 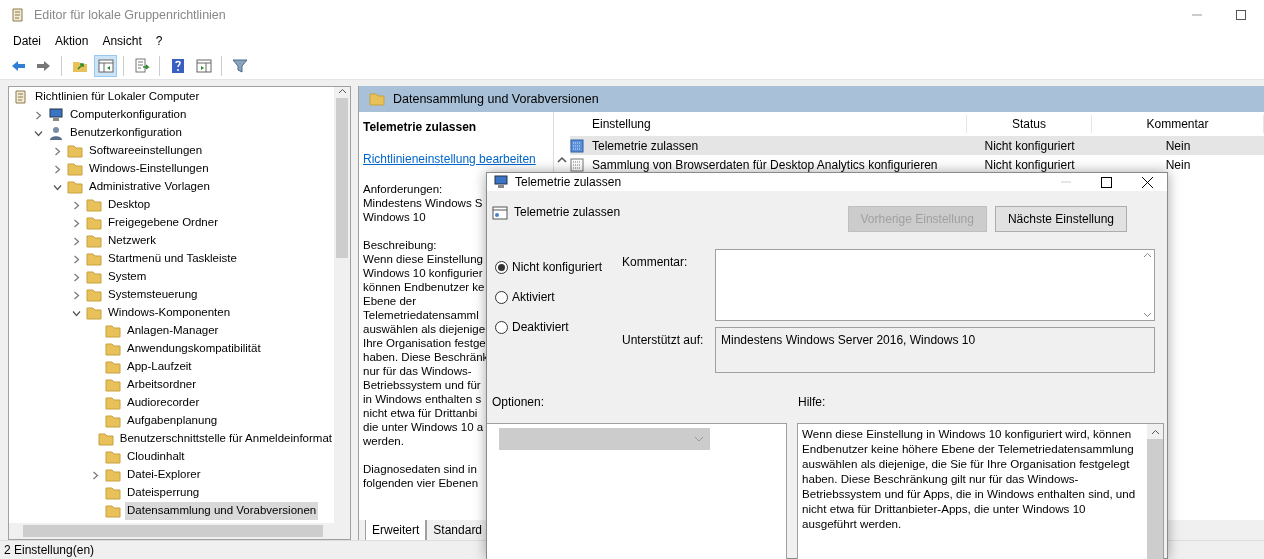 What do you see at coordinates (130, 15) in the screenshot?
I see `window-title: Editor für lokale Gruppenrichtlinien` at bounding box center [130, 15].